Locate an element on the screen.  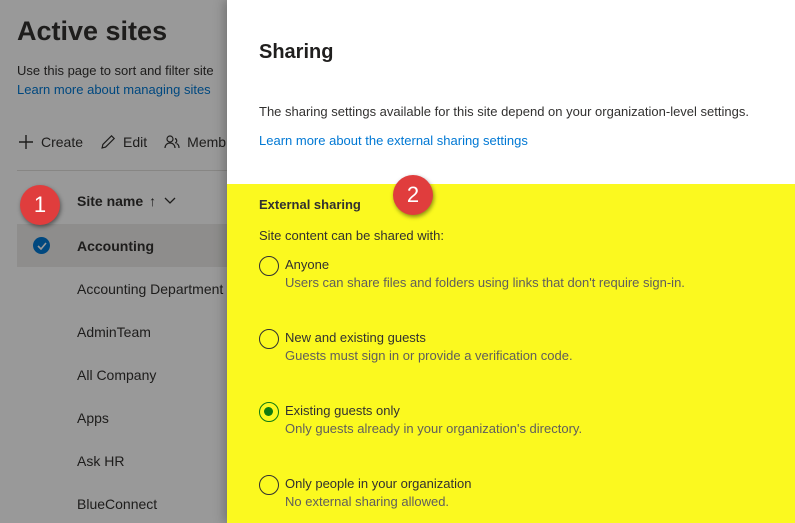
callout-badge-1: 1 is located at coordinates (40, 205).